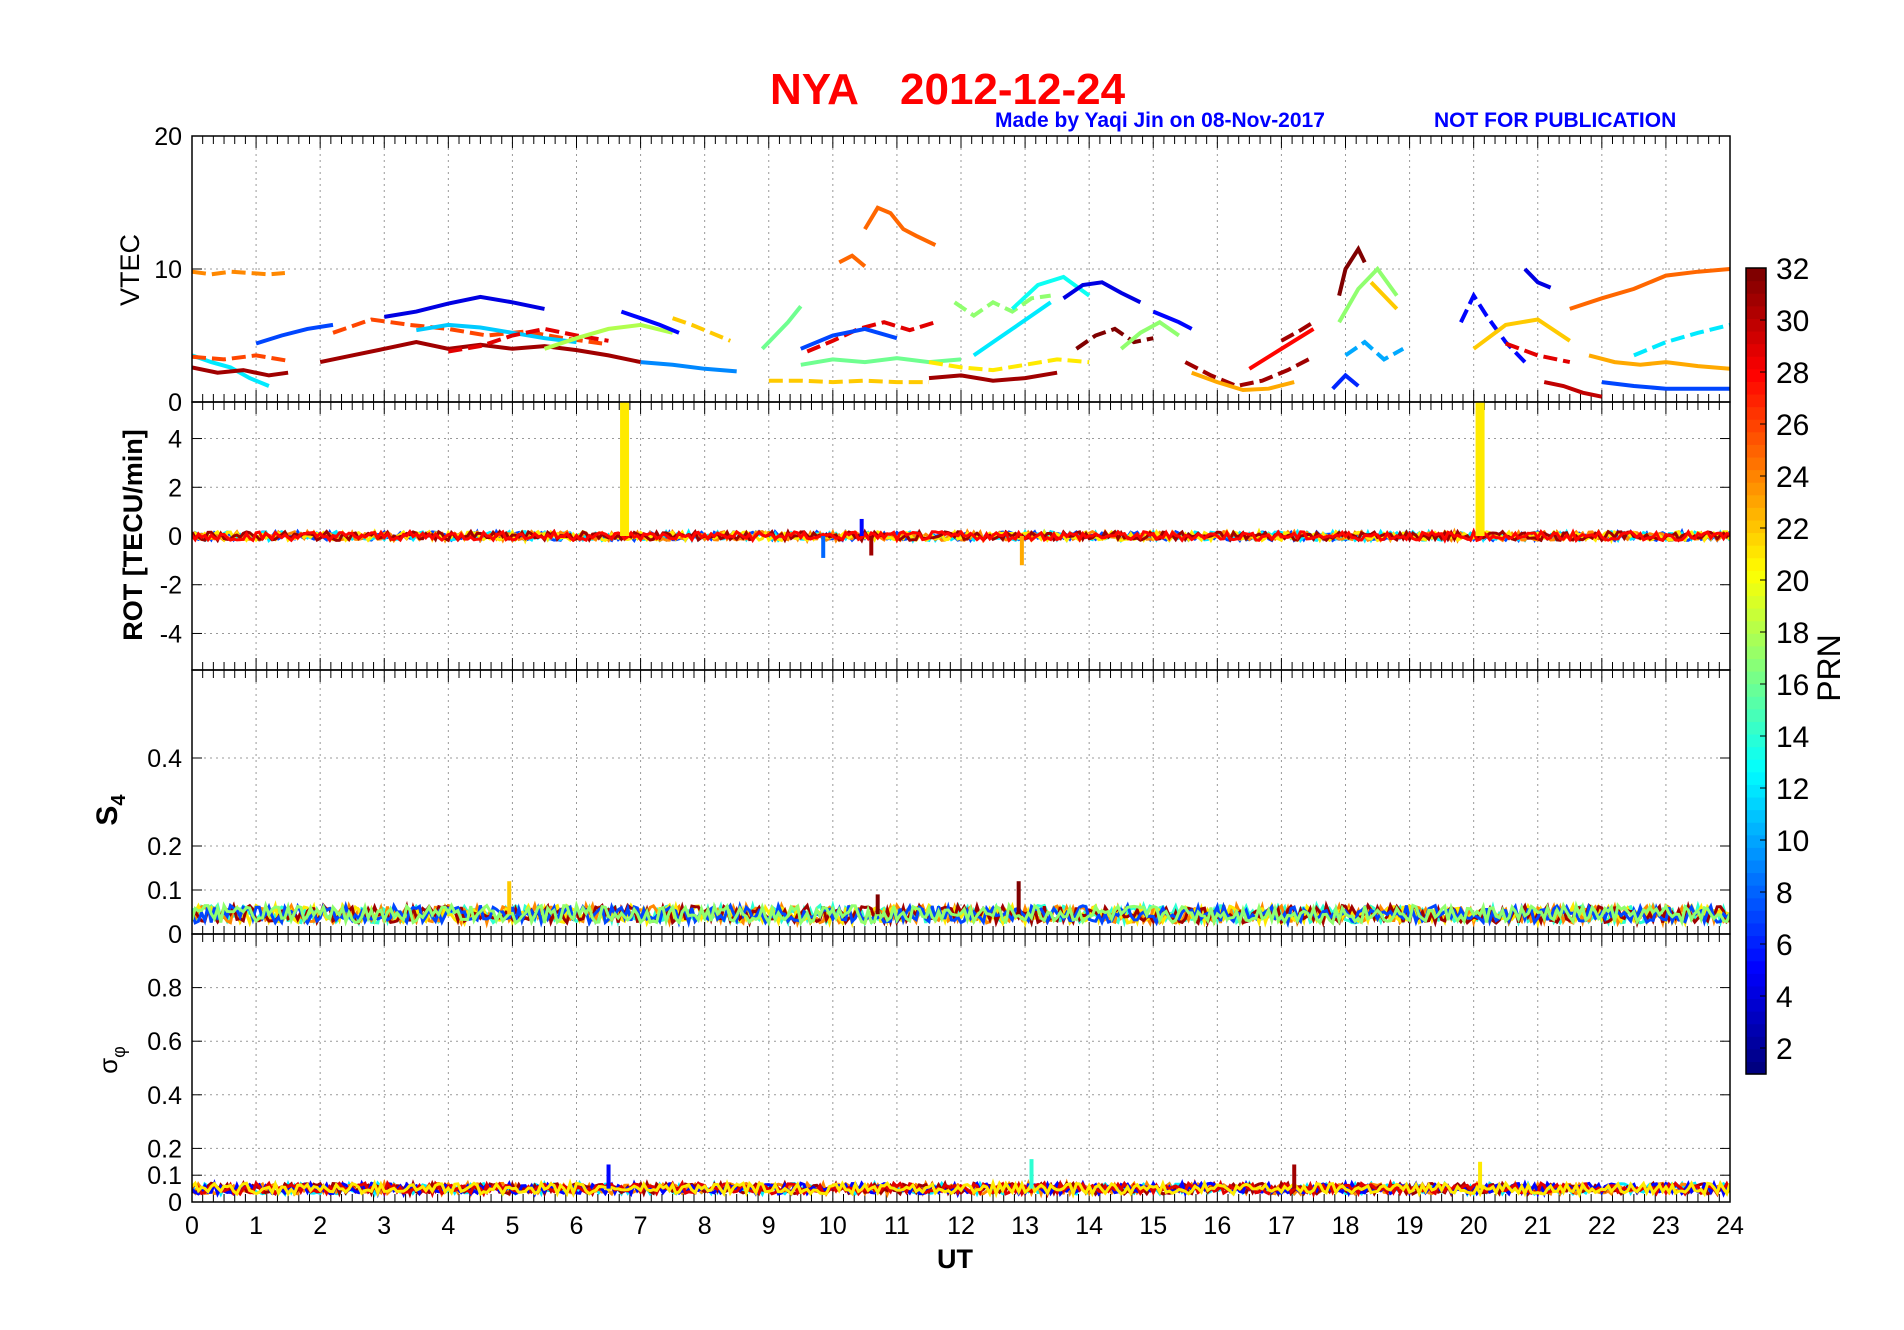 This screenshot has width=1904, height=1330. What do you see at coordinates (705, 1226) in the screenshot?
I see `x-tick-label: 8` at bounding box center [705, 1226].